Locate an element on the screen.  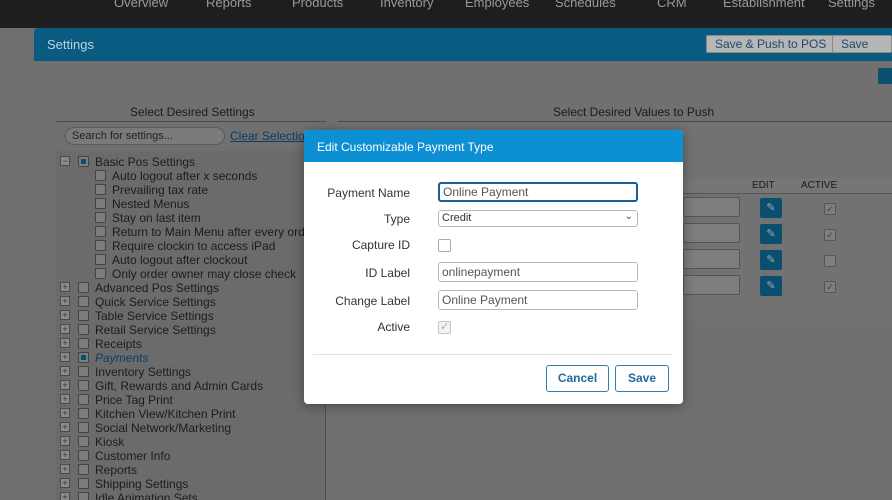
save-button: Save is located at coordinates (642, 378).